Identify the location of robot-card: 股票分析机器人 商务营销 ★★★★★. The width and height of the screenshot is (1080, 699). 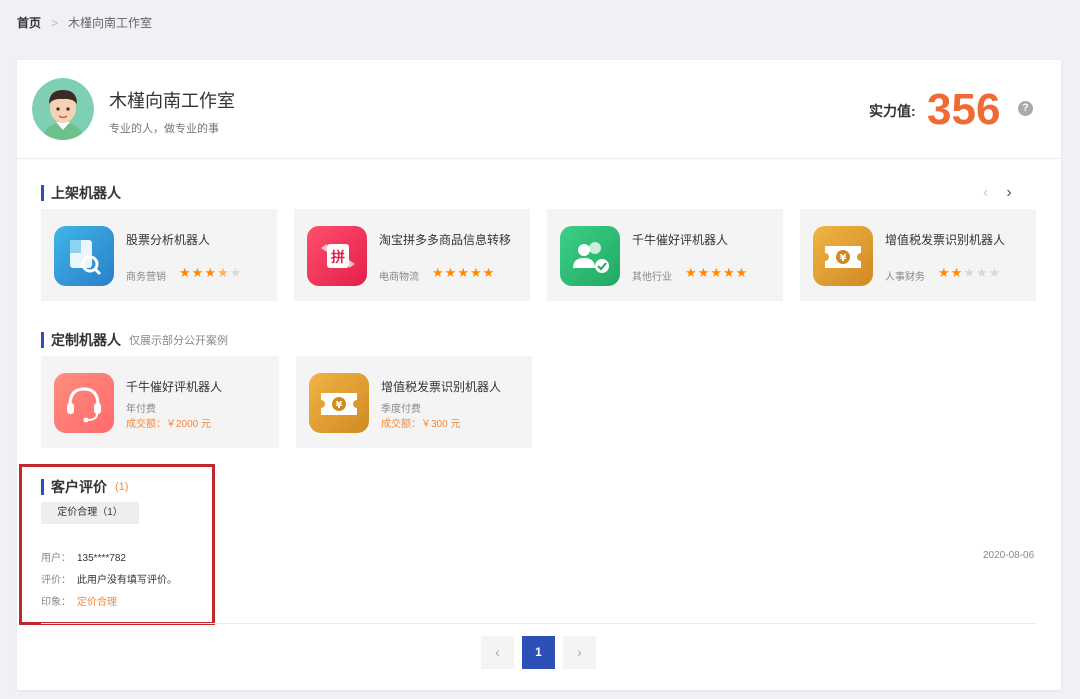
(159, 255).